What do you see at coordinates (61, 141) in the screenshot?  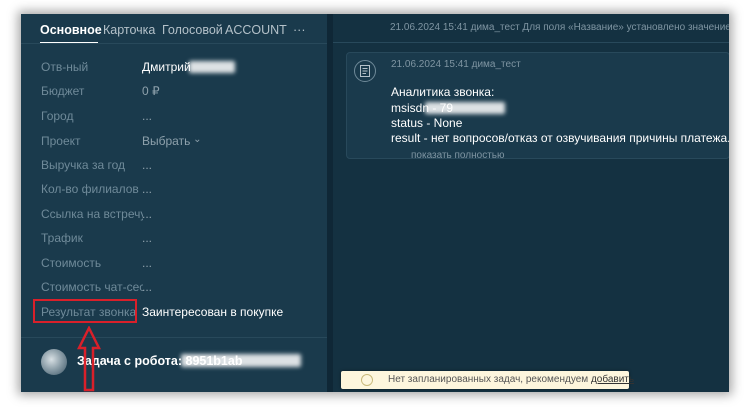 I see `field-label-project: Проект` at bounding box center [61, 141].